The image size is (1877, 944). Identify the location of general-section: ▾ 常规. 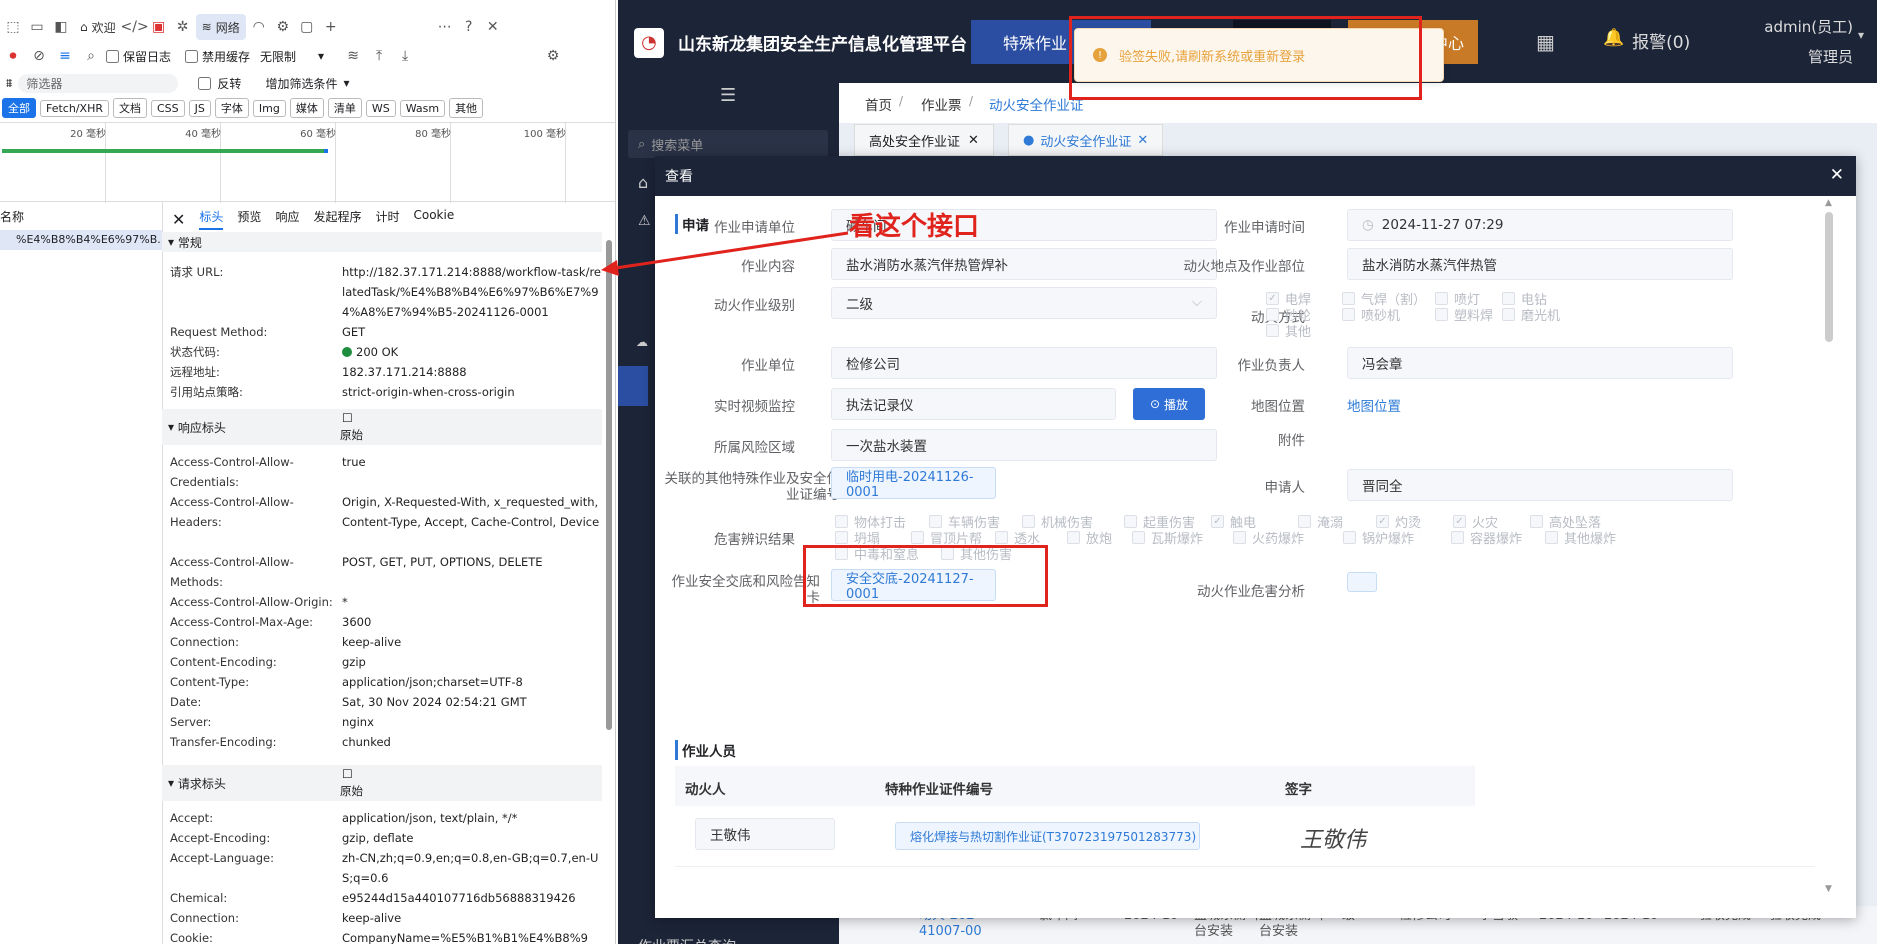
(382, 242).